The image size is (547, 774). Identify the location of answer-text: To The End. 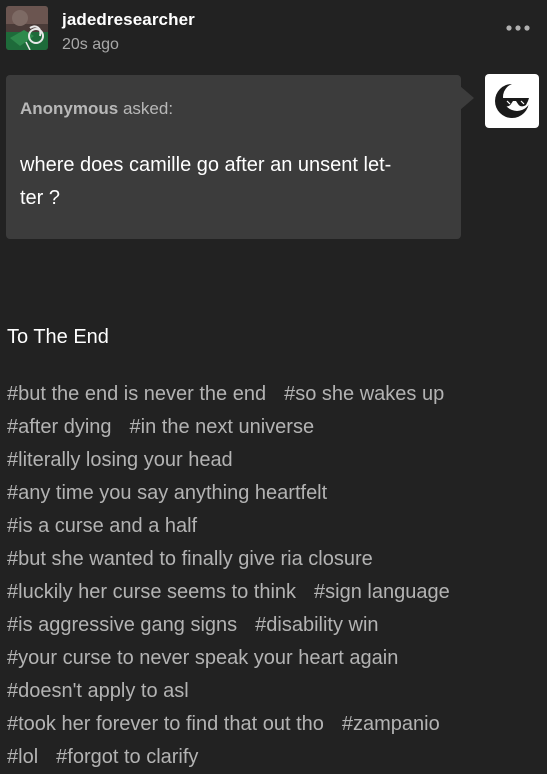
(58, 337).